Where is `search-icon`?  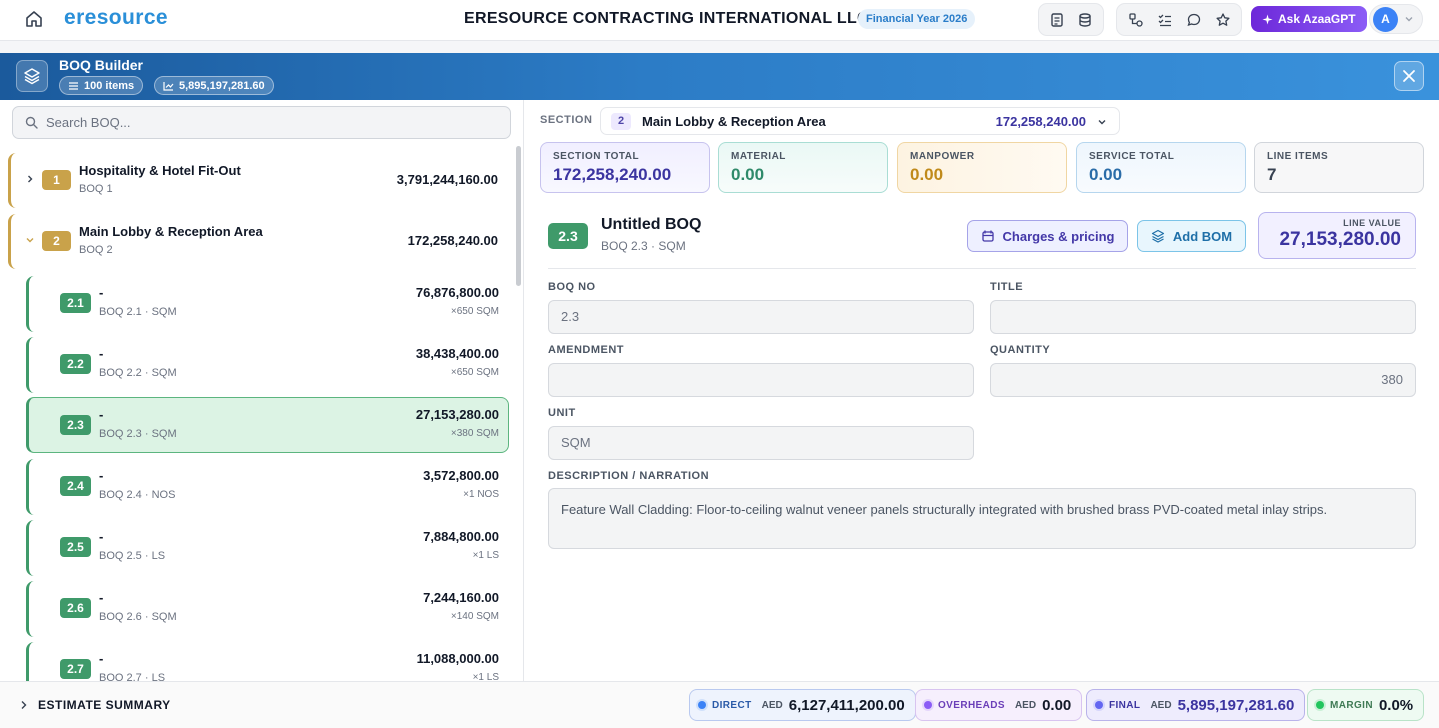 search-icon is located at coordinates (31, 122).